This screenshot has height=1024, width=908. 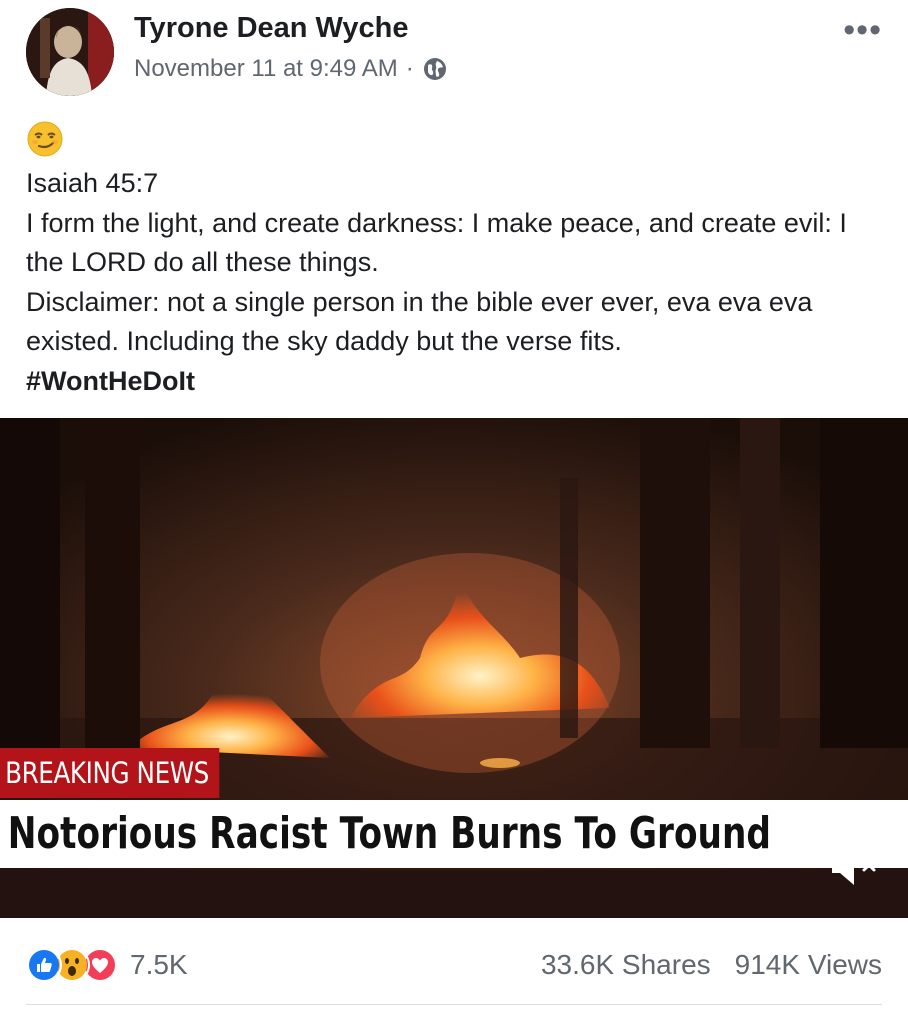 I want to click on more-options-icon: •••, so click(x=862, y=30).